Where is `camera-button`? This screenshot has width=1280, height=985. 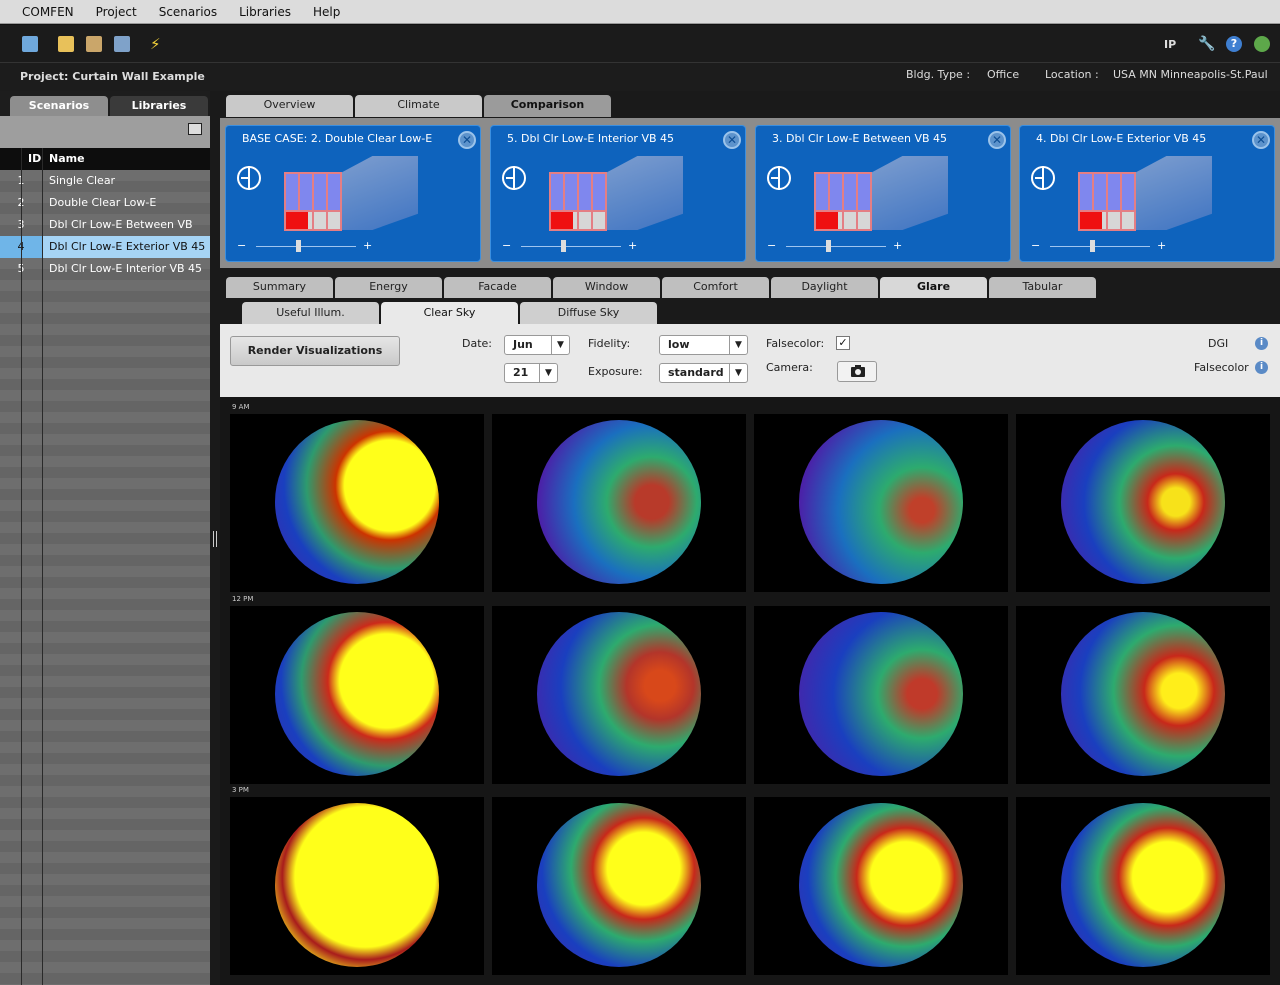
camera-button is located at coordinates (857, 371).